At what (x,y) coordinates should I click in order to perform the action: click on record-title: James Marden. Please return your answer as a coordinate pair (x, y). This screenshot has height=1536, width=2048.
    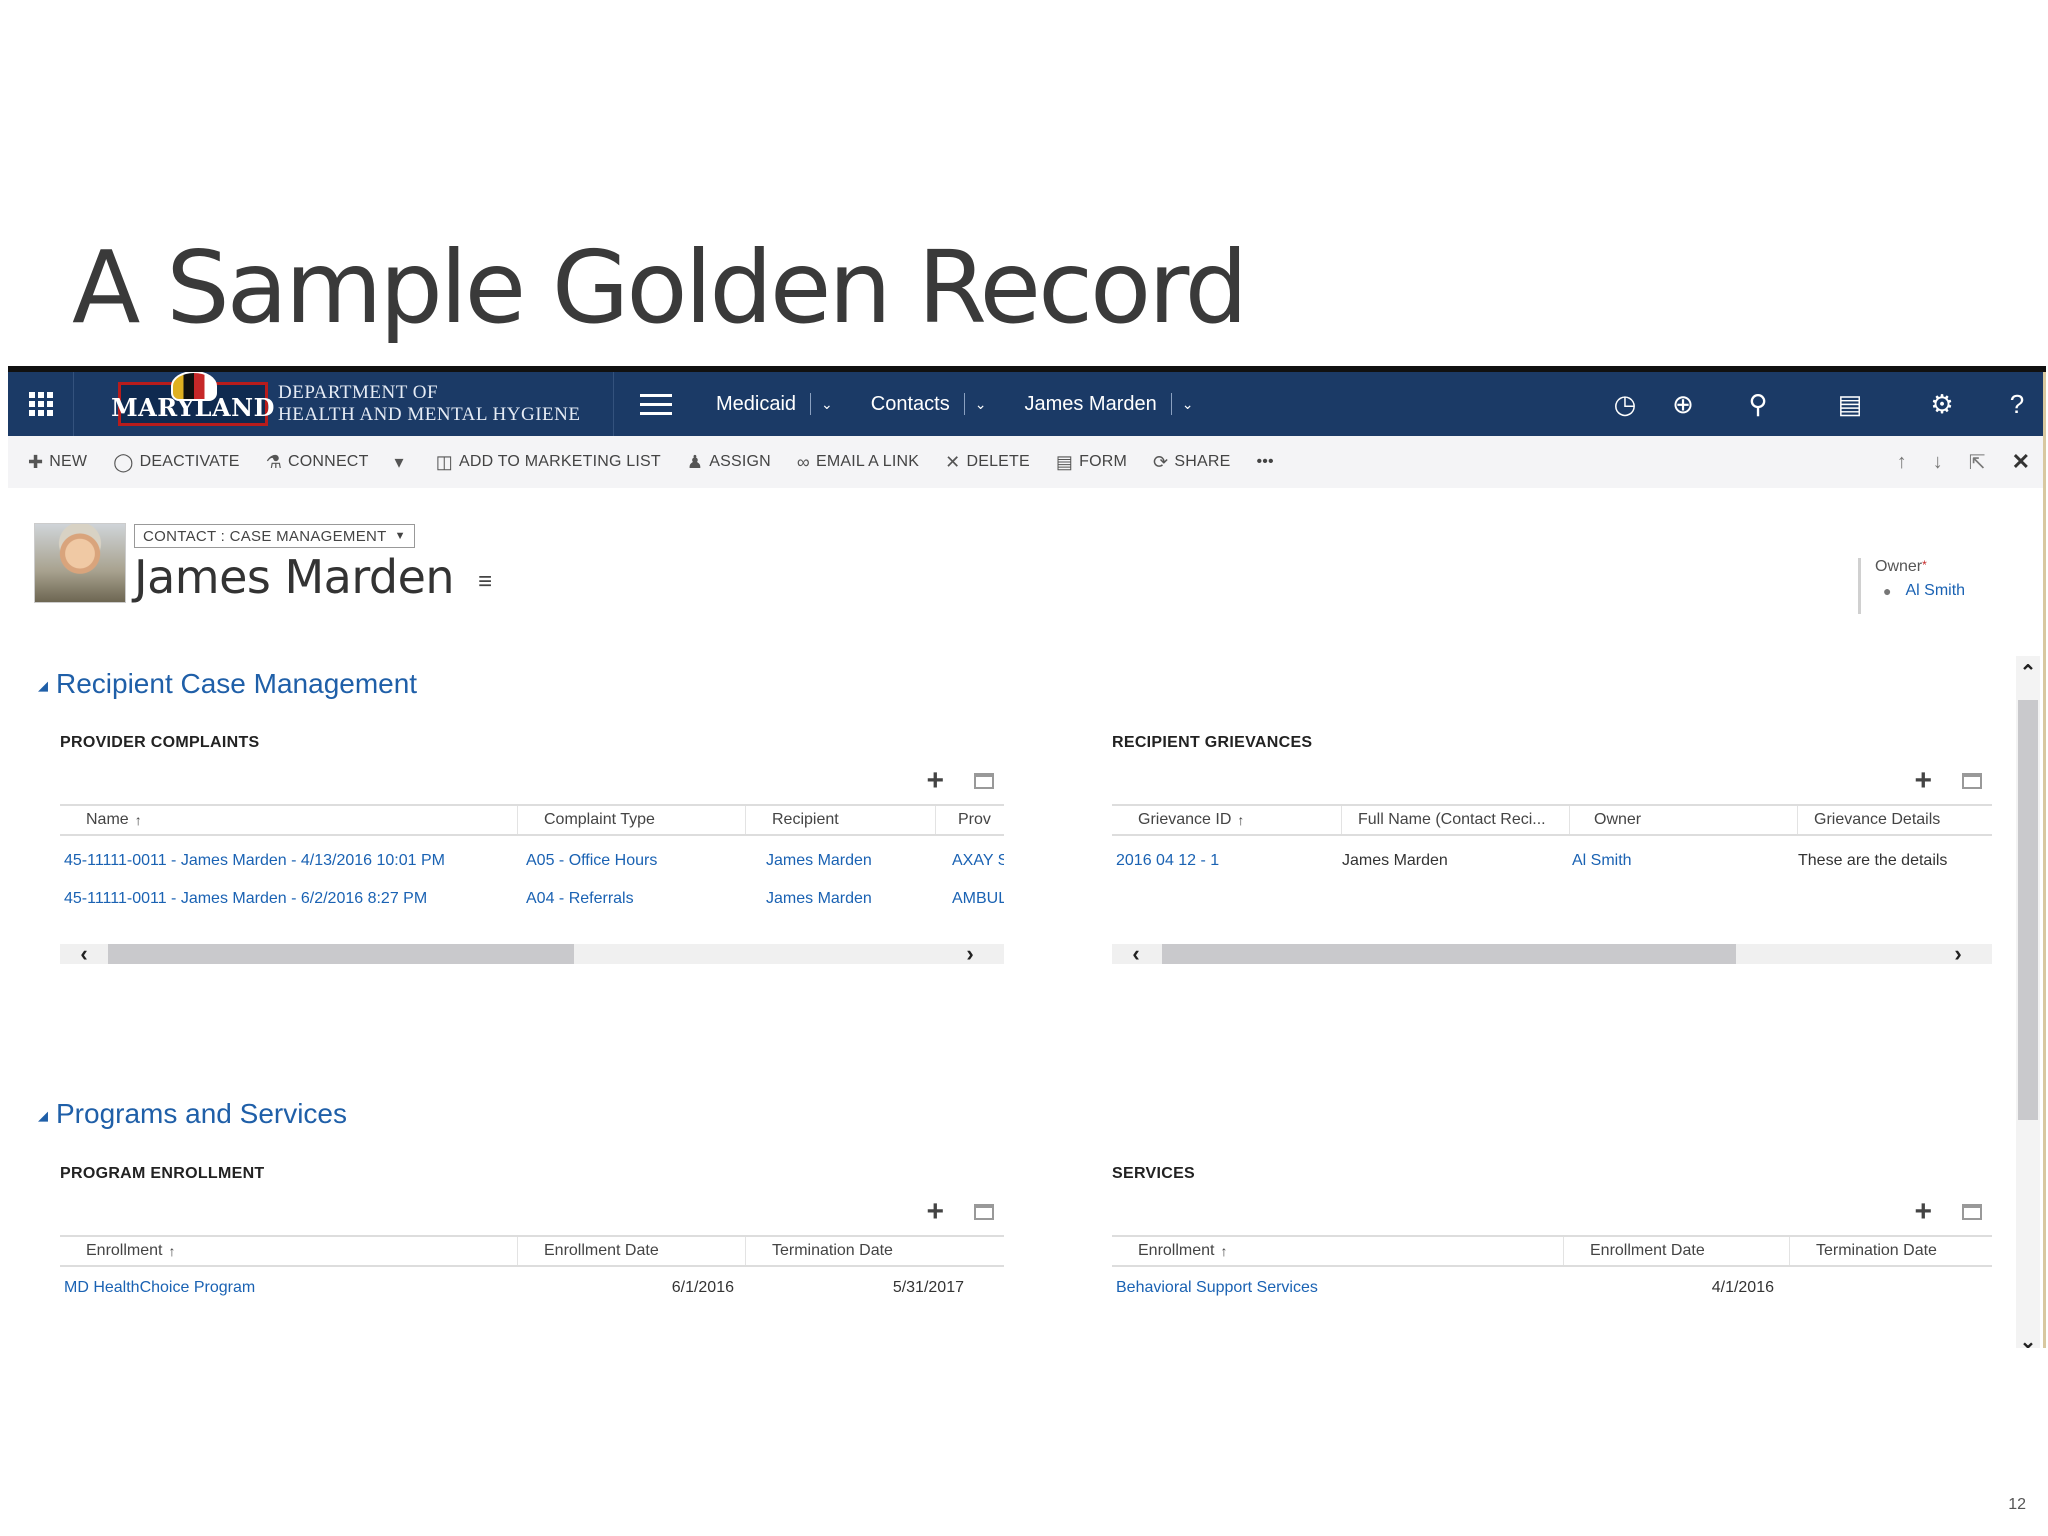
    Looking at the image, I should click on (294, 577).